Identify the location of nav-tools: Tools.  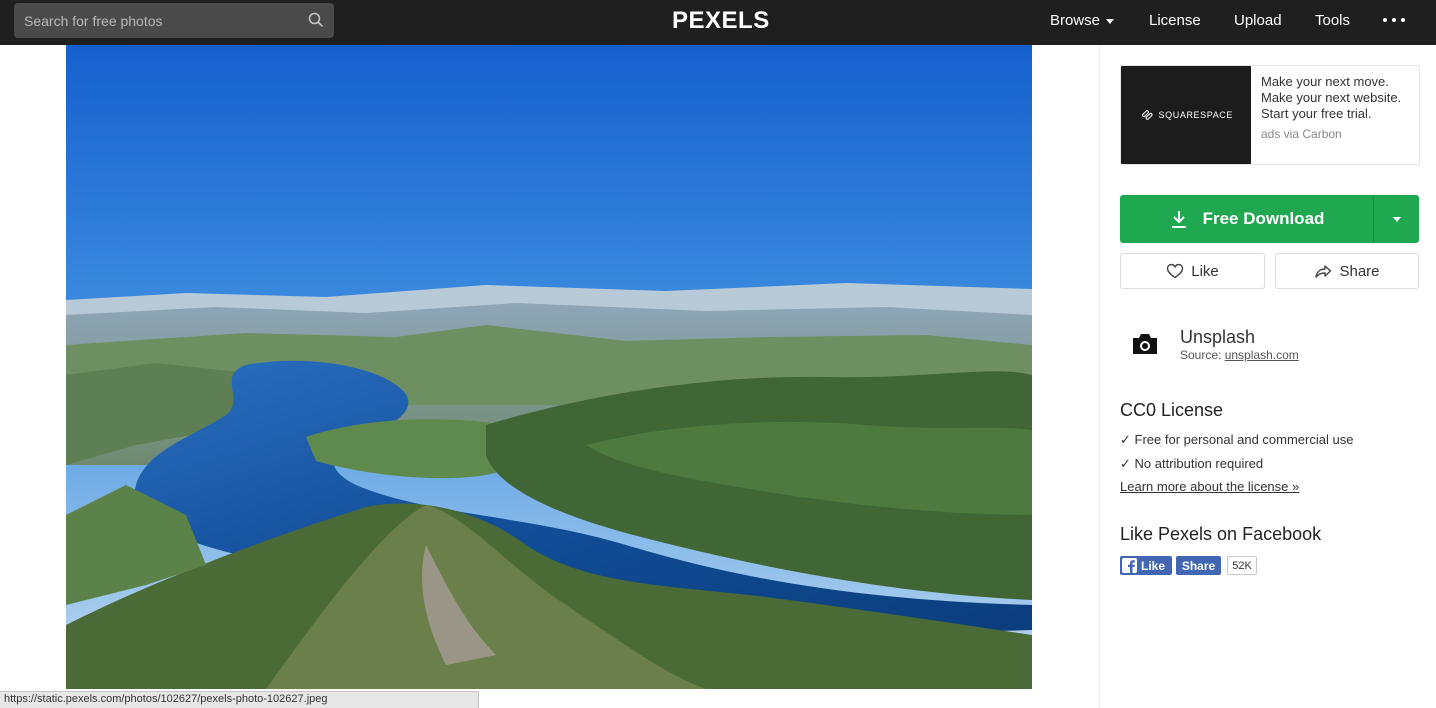
(1332, 20).